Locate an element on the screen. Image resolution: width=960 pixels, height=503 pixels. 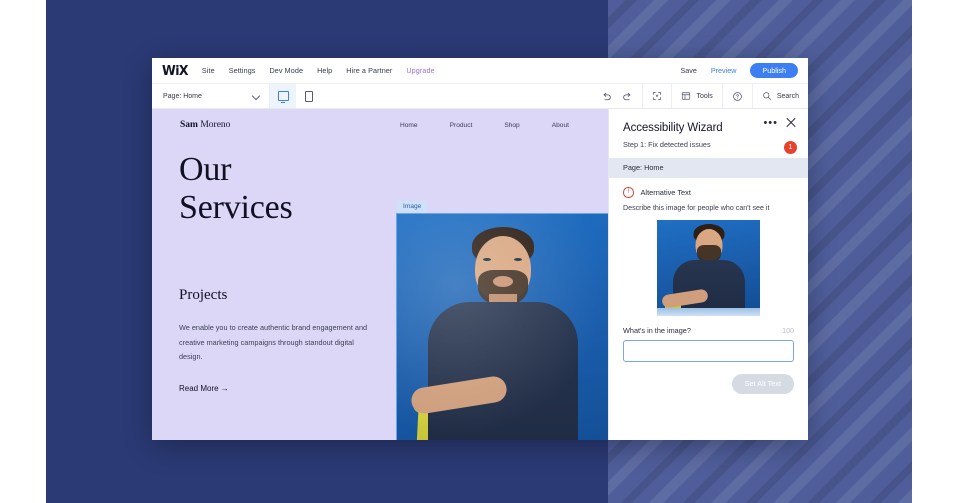
hero-photo is located at coordinates (502, 326).